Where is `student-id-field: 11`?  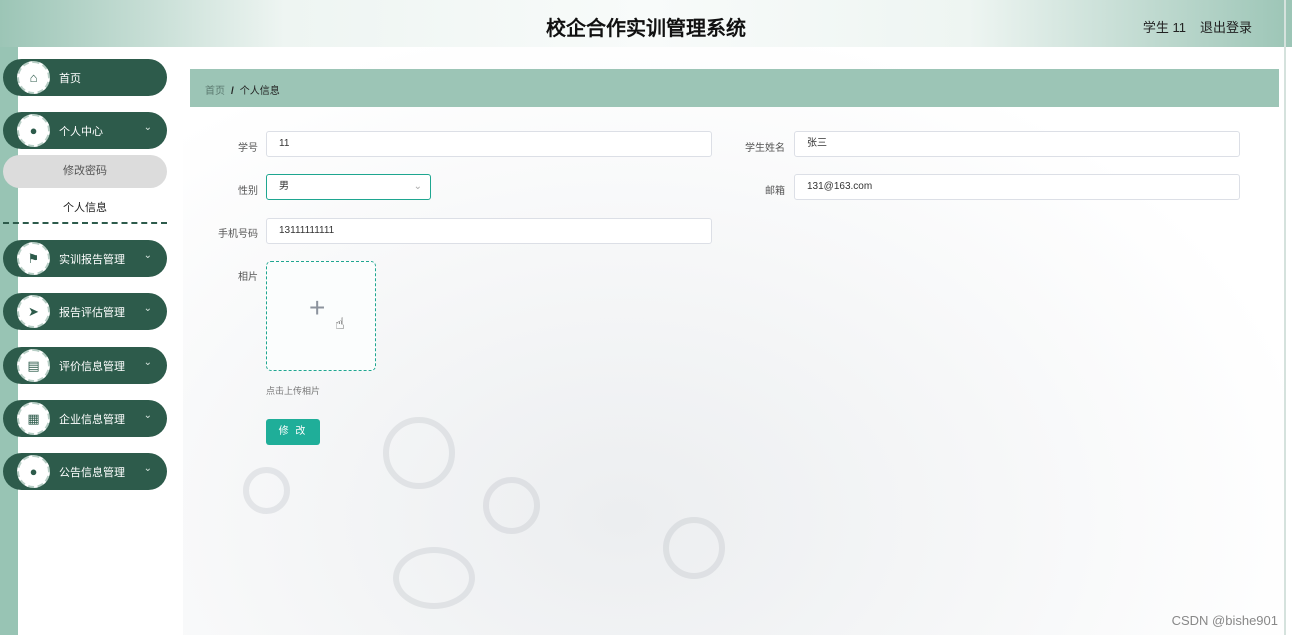
student-id-field: 11 is located at coordinates (489, 144).